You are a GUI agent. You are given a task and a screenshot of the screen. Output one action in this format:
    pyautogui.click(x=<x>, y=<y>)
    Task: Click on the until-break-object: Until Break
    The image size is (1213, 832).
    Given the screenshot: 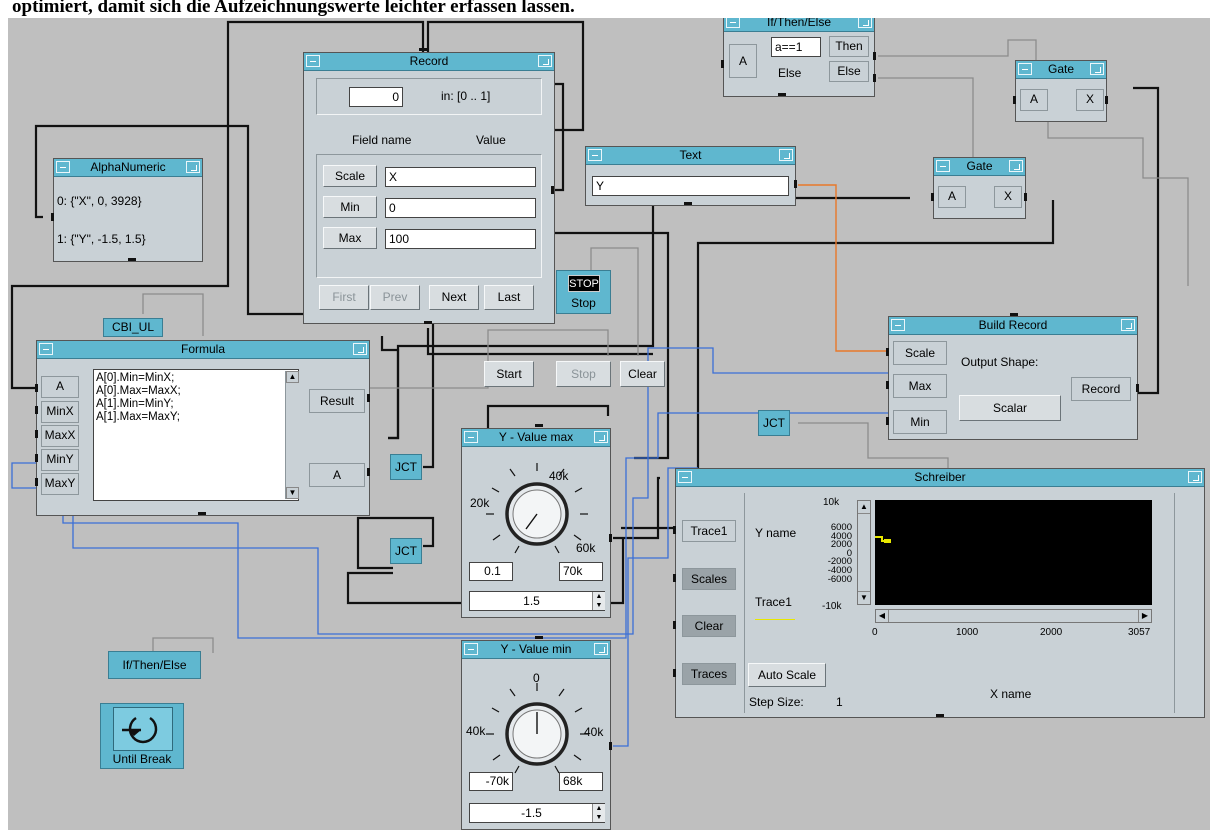 What is the action you would take?
    pyautogui.click(x=142, y=736)
    